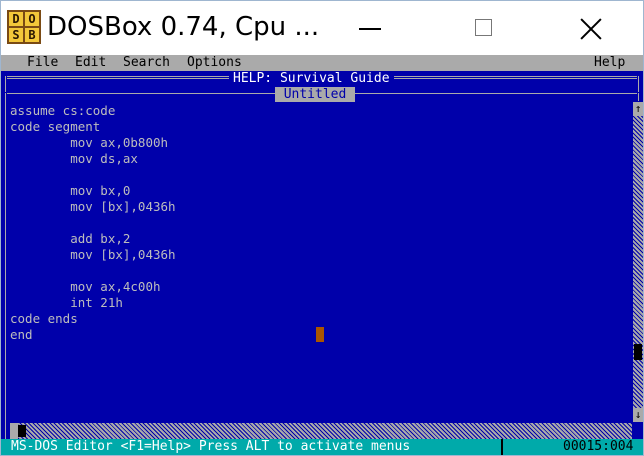 The height and width of the screenshot is (456, 644). Describe the element at coordinates (502, 447) in the screenshot. I see `status-divider` at that location.